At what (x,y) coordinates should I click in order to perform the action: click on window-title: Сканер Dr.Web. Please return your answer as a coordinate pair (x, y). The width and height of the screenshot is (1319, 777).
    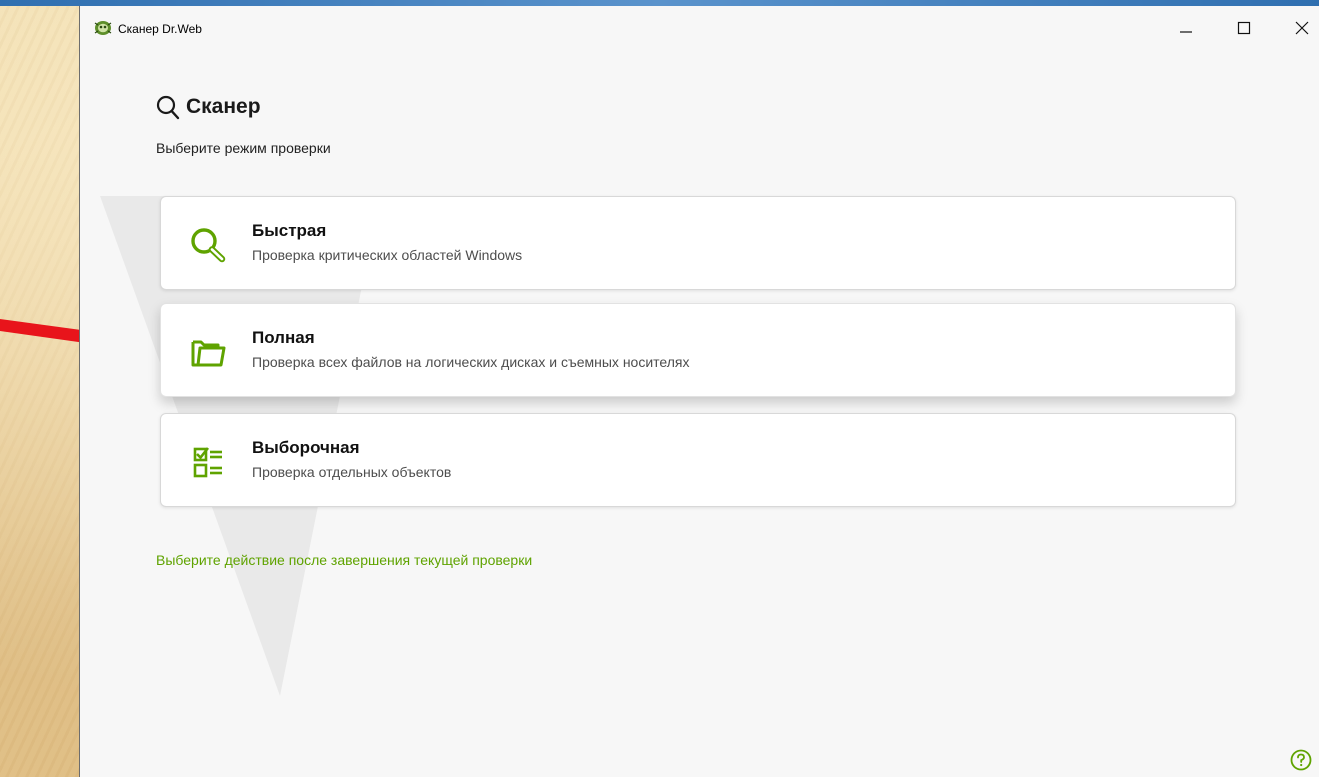
    Looking at the image, I should click on (160, 29).